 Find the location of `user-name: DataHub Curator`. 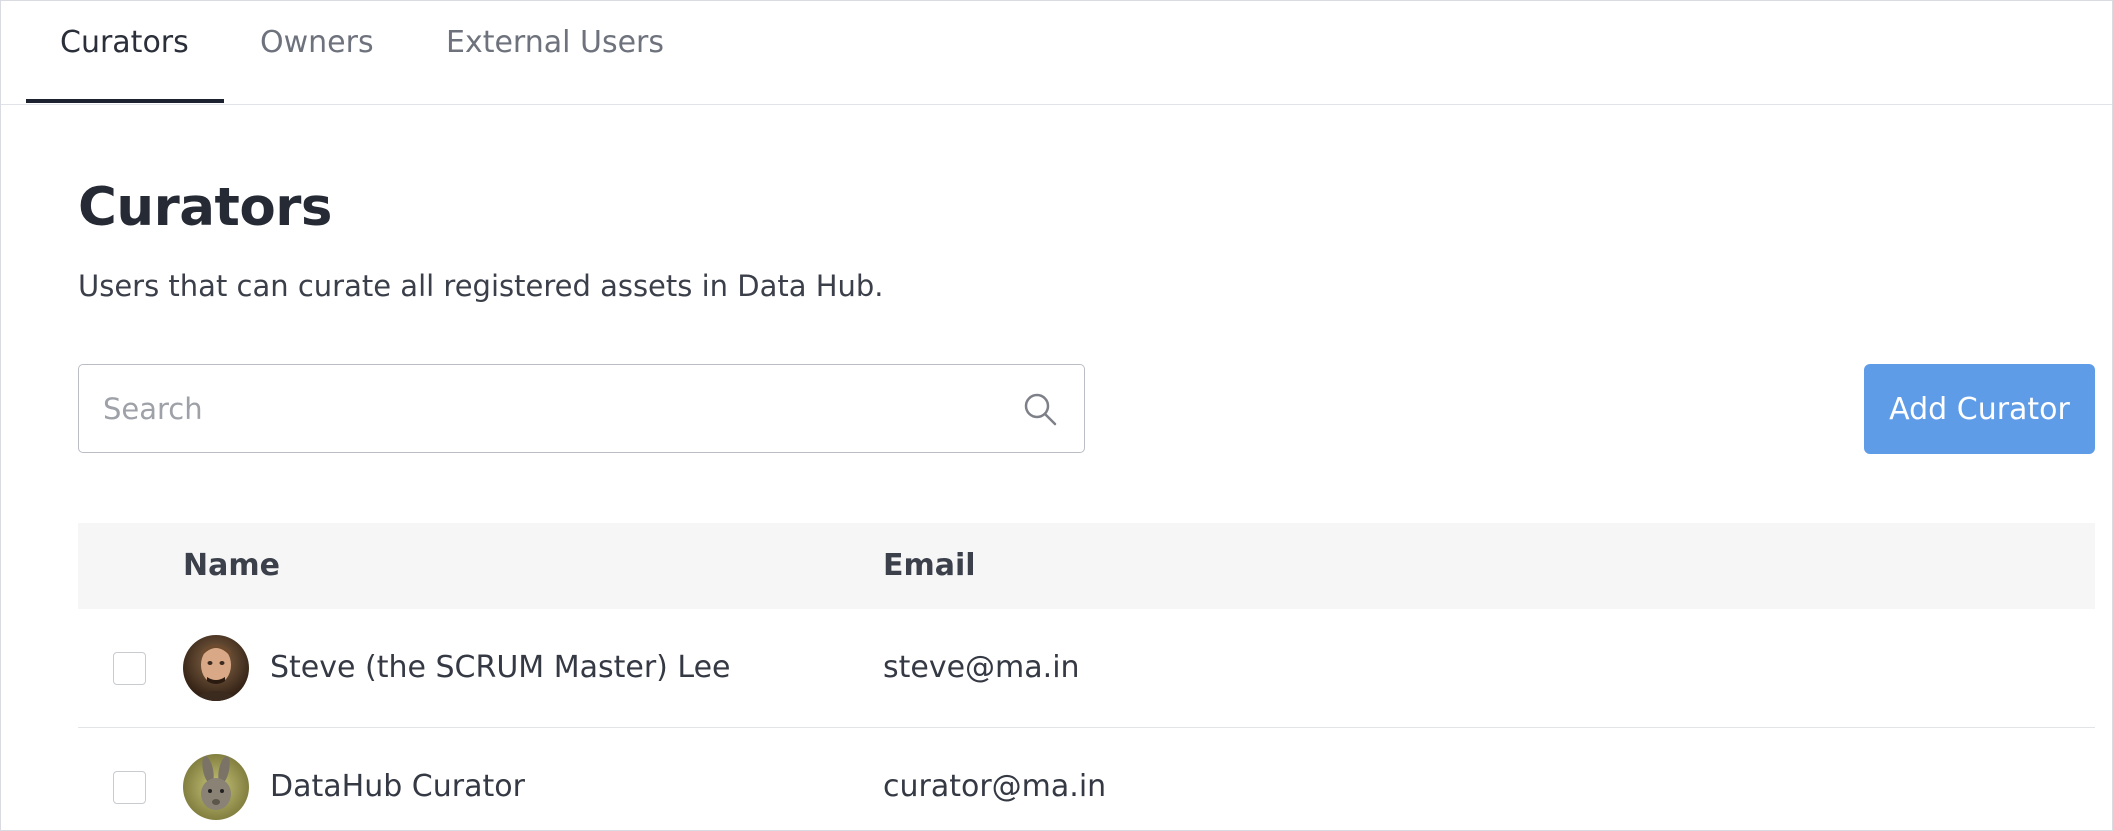

user-name: DataHub Curator is located at coordinates (397, 779).